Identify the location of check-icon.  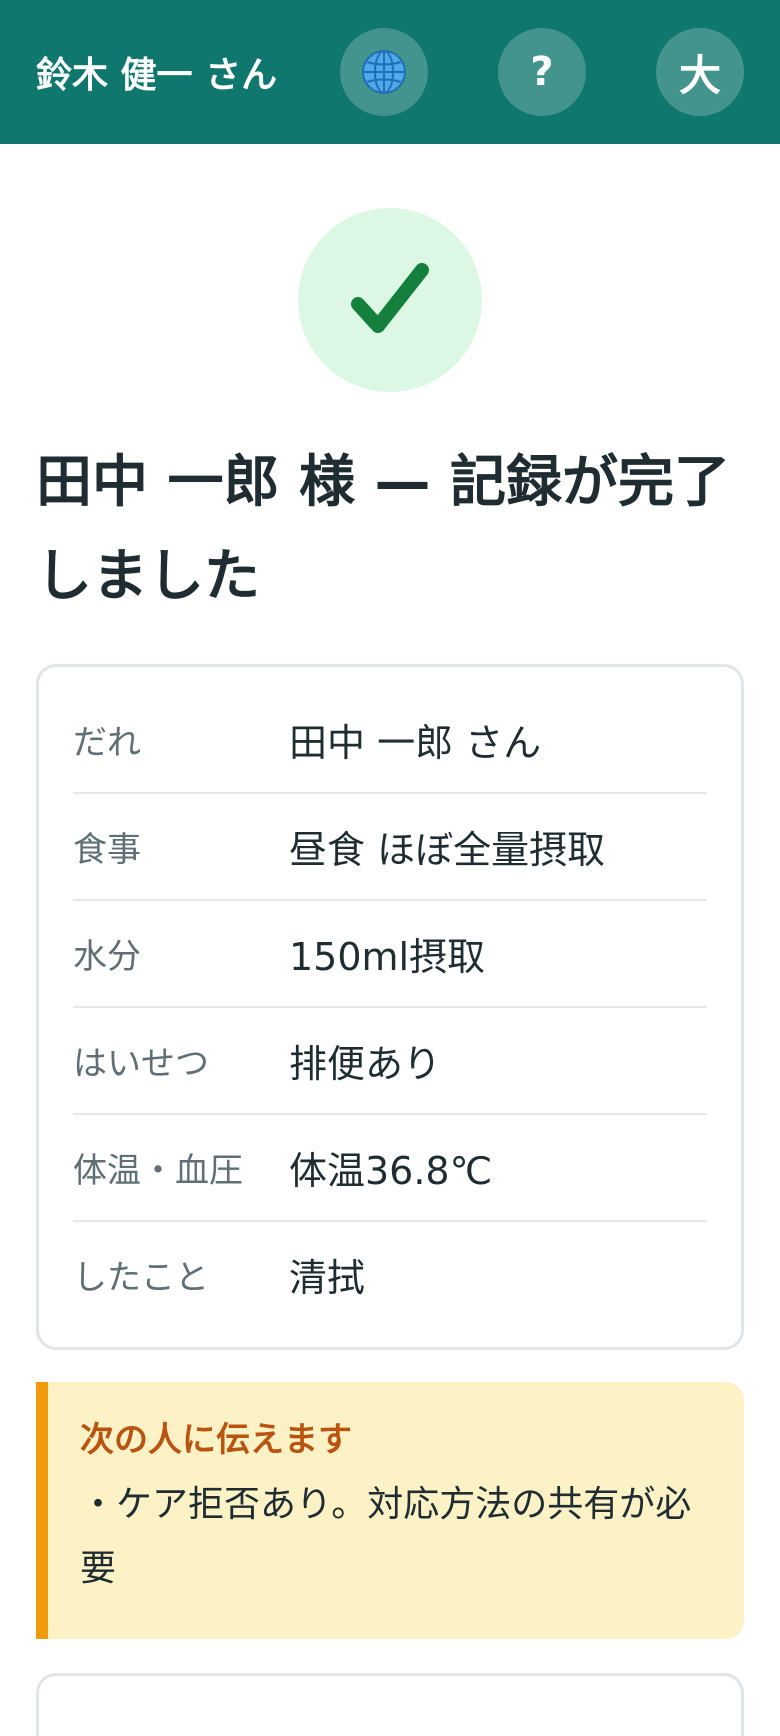
(390, 300).